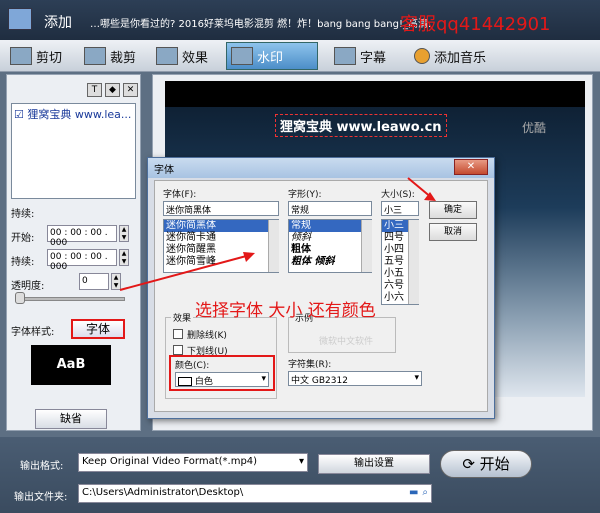 The height and width of the screenshot is (513, 600). Describe the element at coordinates (285, 311) in the screenshot. I see `annotation-text: 选择字体 大小 还有颜色` at that location.